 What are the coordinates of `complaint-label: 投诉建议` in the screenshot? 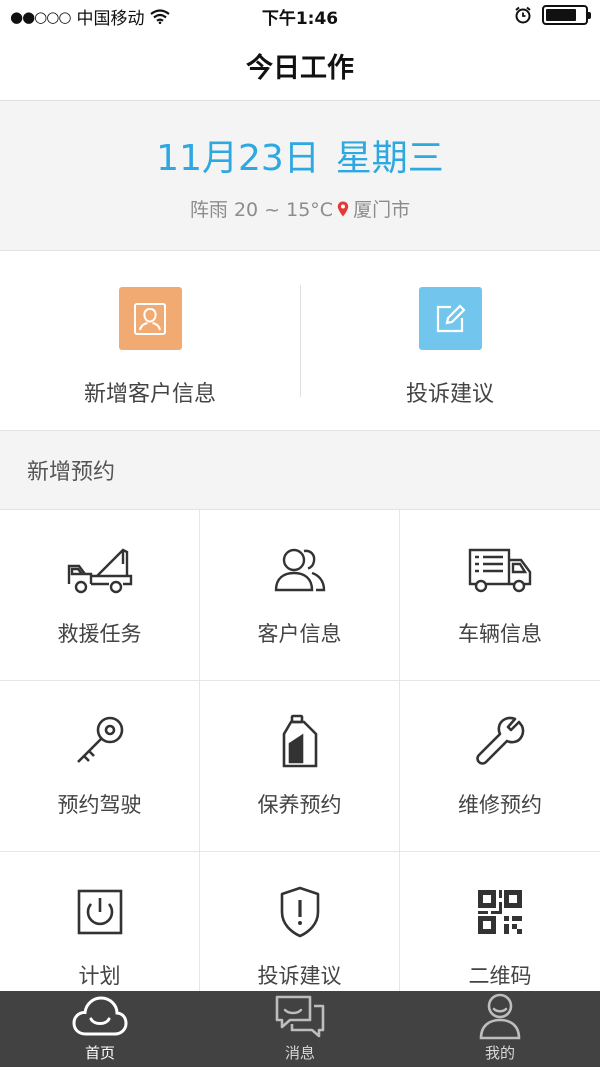 It's located at (449, 394).